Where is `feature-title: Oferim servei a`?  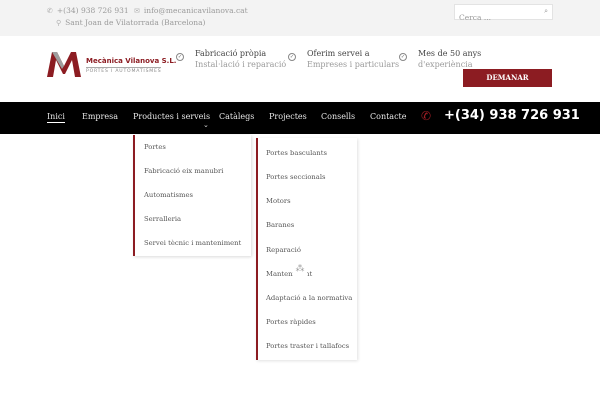 feature-title: Oferim servei a is located at coordinates (338, 53).